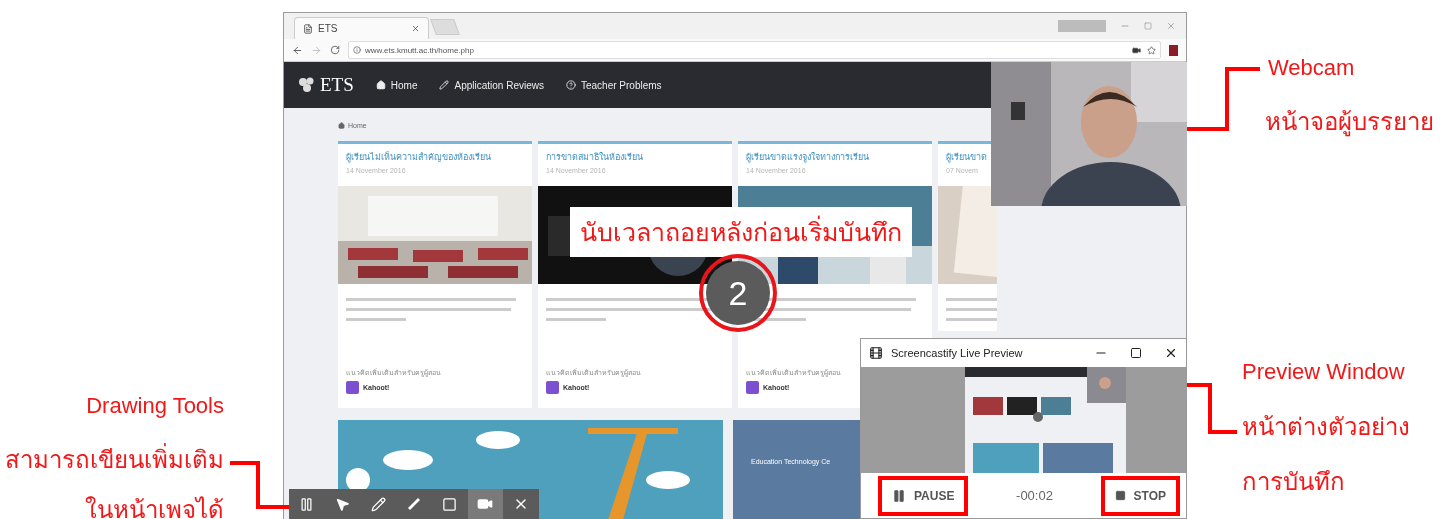 This screenshot has width=1451, height=519. Describe the element at coordinates (876, 353) in the screenshot. I see `film-icon` at that location.